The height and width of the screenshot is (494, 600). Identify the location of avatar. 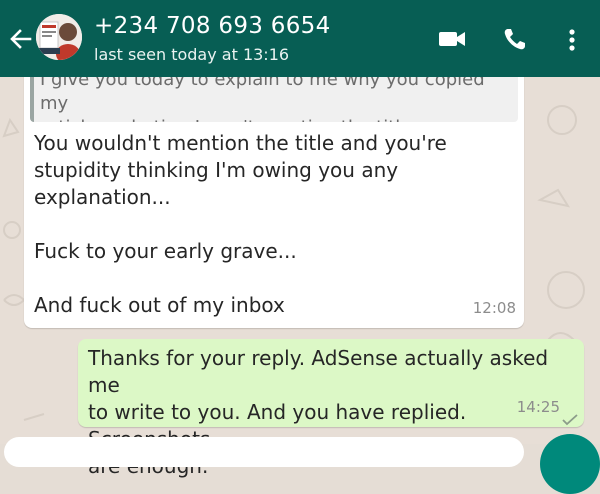
(59, 37).